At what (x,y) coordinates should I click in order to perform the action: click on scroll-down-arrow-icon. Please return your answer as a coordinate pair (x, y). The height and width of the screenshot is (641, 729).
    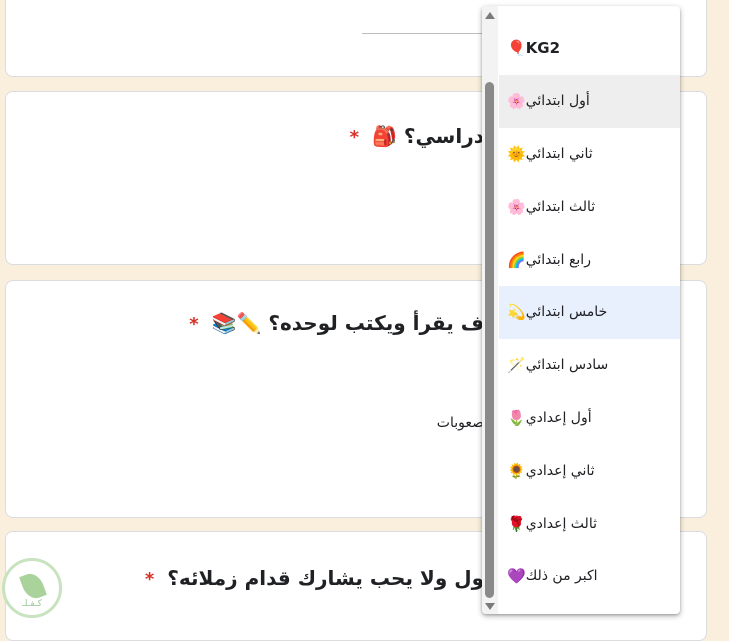
    Looking at the image, I should click on (490, 606).